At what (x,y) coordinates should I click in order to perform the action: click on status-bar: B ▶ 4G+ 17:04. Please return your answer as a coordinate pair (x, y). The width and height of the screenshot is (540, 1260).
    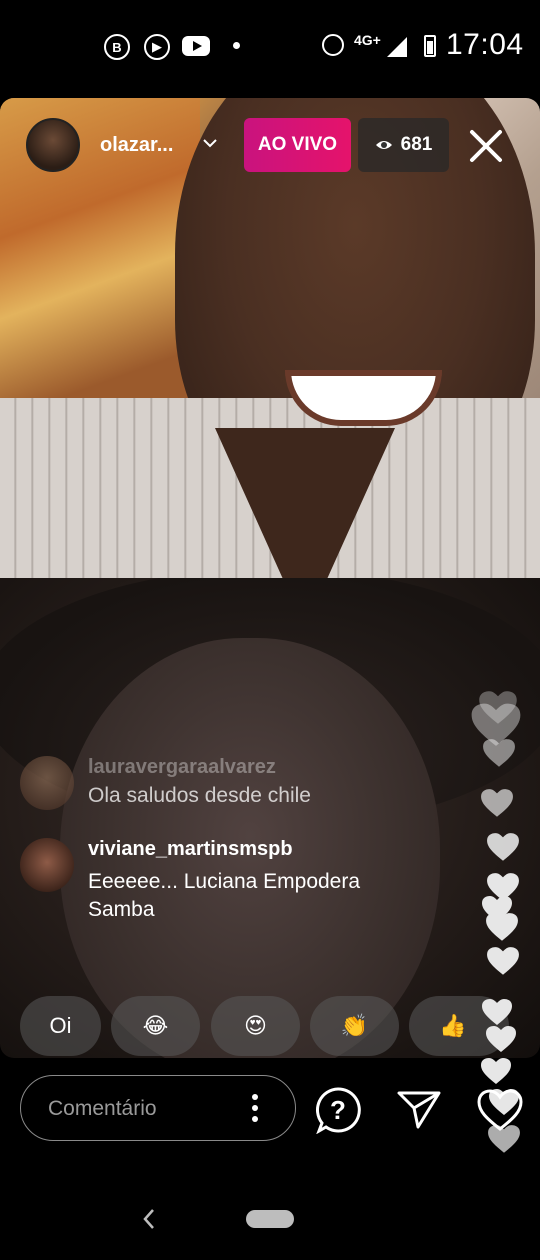
    Looking at the image, I should click on (270, 48).